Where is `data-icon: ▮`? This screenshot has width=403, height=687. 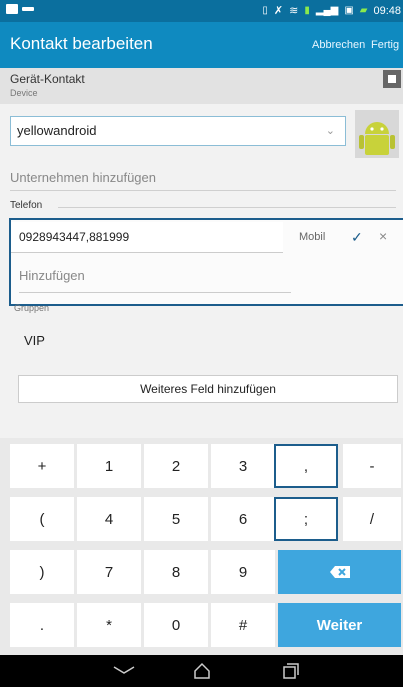 data-icon: ▮ is located at coordinates (307, 10).